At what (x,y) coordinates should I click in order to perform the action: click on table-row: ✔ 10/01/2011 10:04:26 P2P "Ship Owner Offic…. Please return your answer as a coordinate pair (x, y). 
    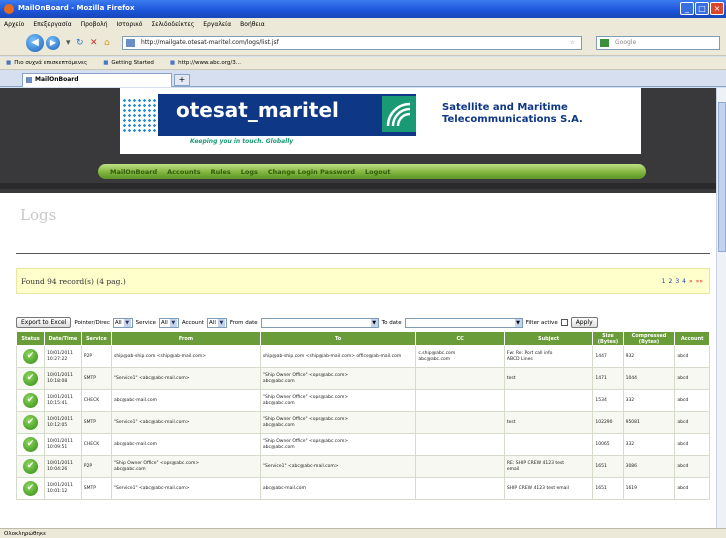
    Looking at the image, I should click on (362, 466).